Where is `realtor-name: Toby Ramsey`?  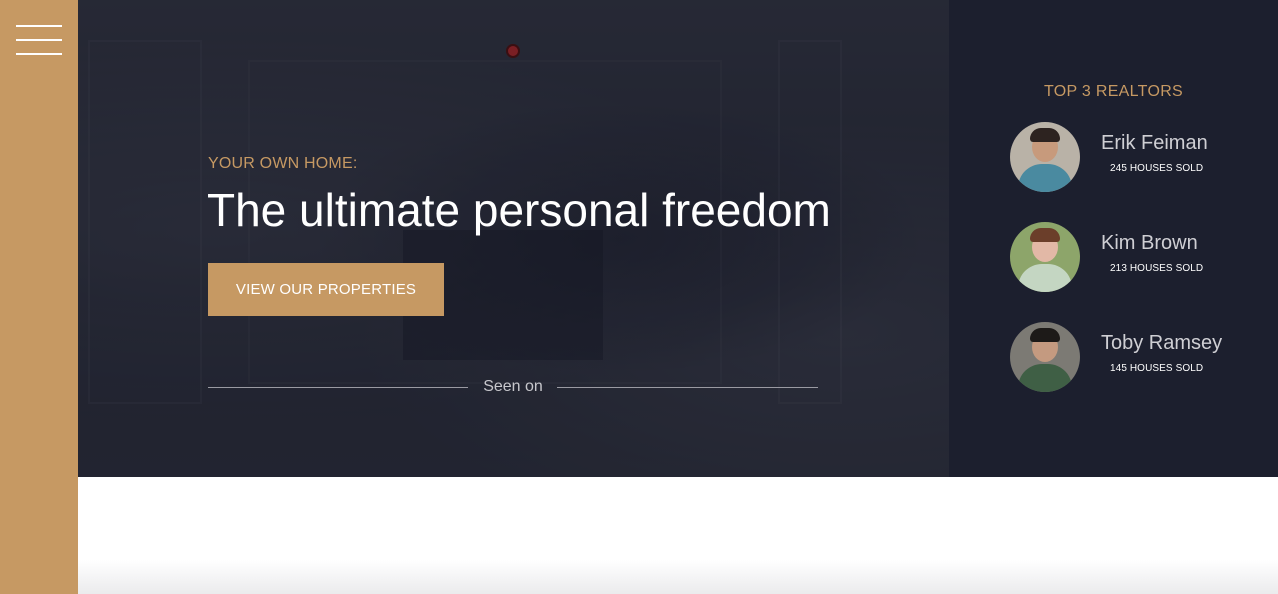 realtor-name: Toby Ramsey is located at coordinates (1161, 343).